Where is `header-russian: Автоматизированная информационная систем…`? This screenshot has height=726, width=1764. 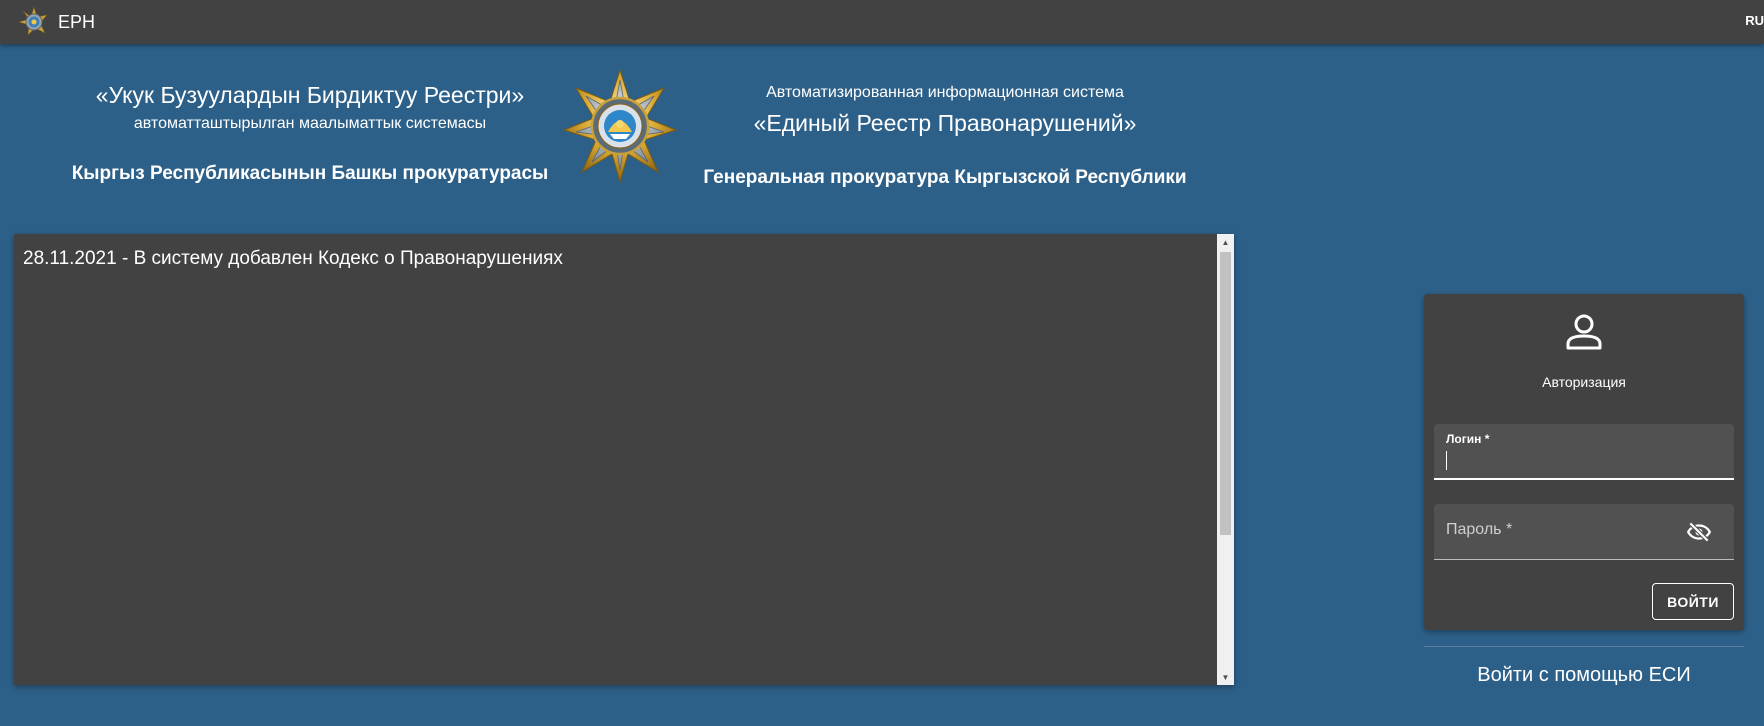 header-russian: Автоматизированная информационная систем… is located at coordinates (945, 136).